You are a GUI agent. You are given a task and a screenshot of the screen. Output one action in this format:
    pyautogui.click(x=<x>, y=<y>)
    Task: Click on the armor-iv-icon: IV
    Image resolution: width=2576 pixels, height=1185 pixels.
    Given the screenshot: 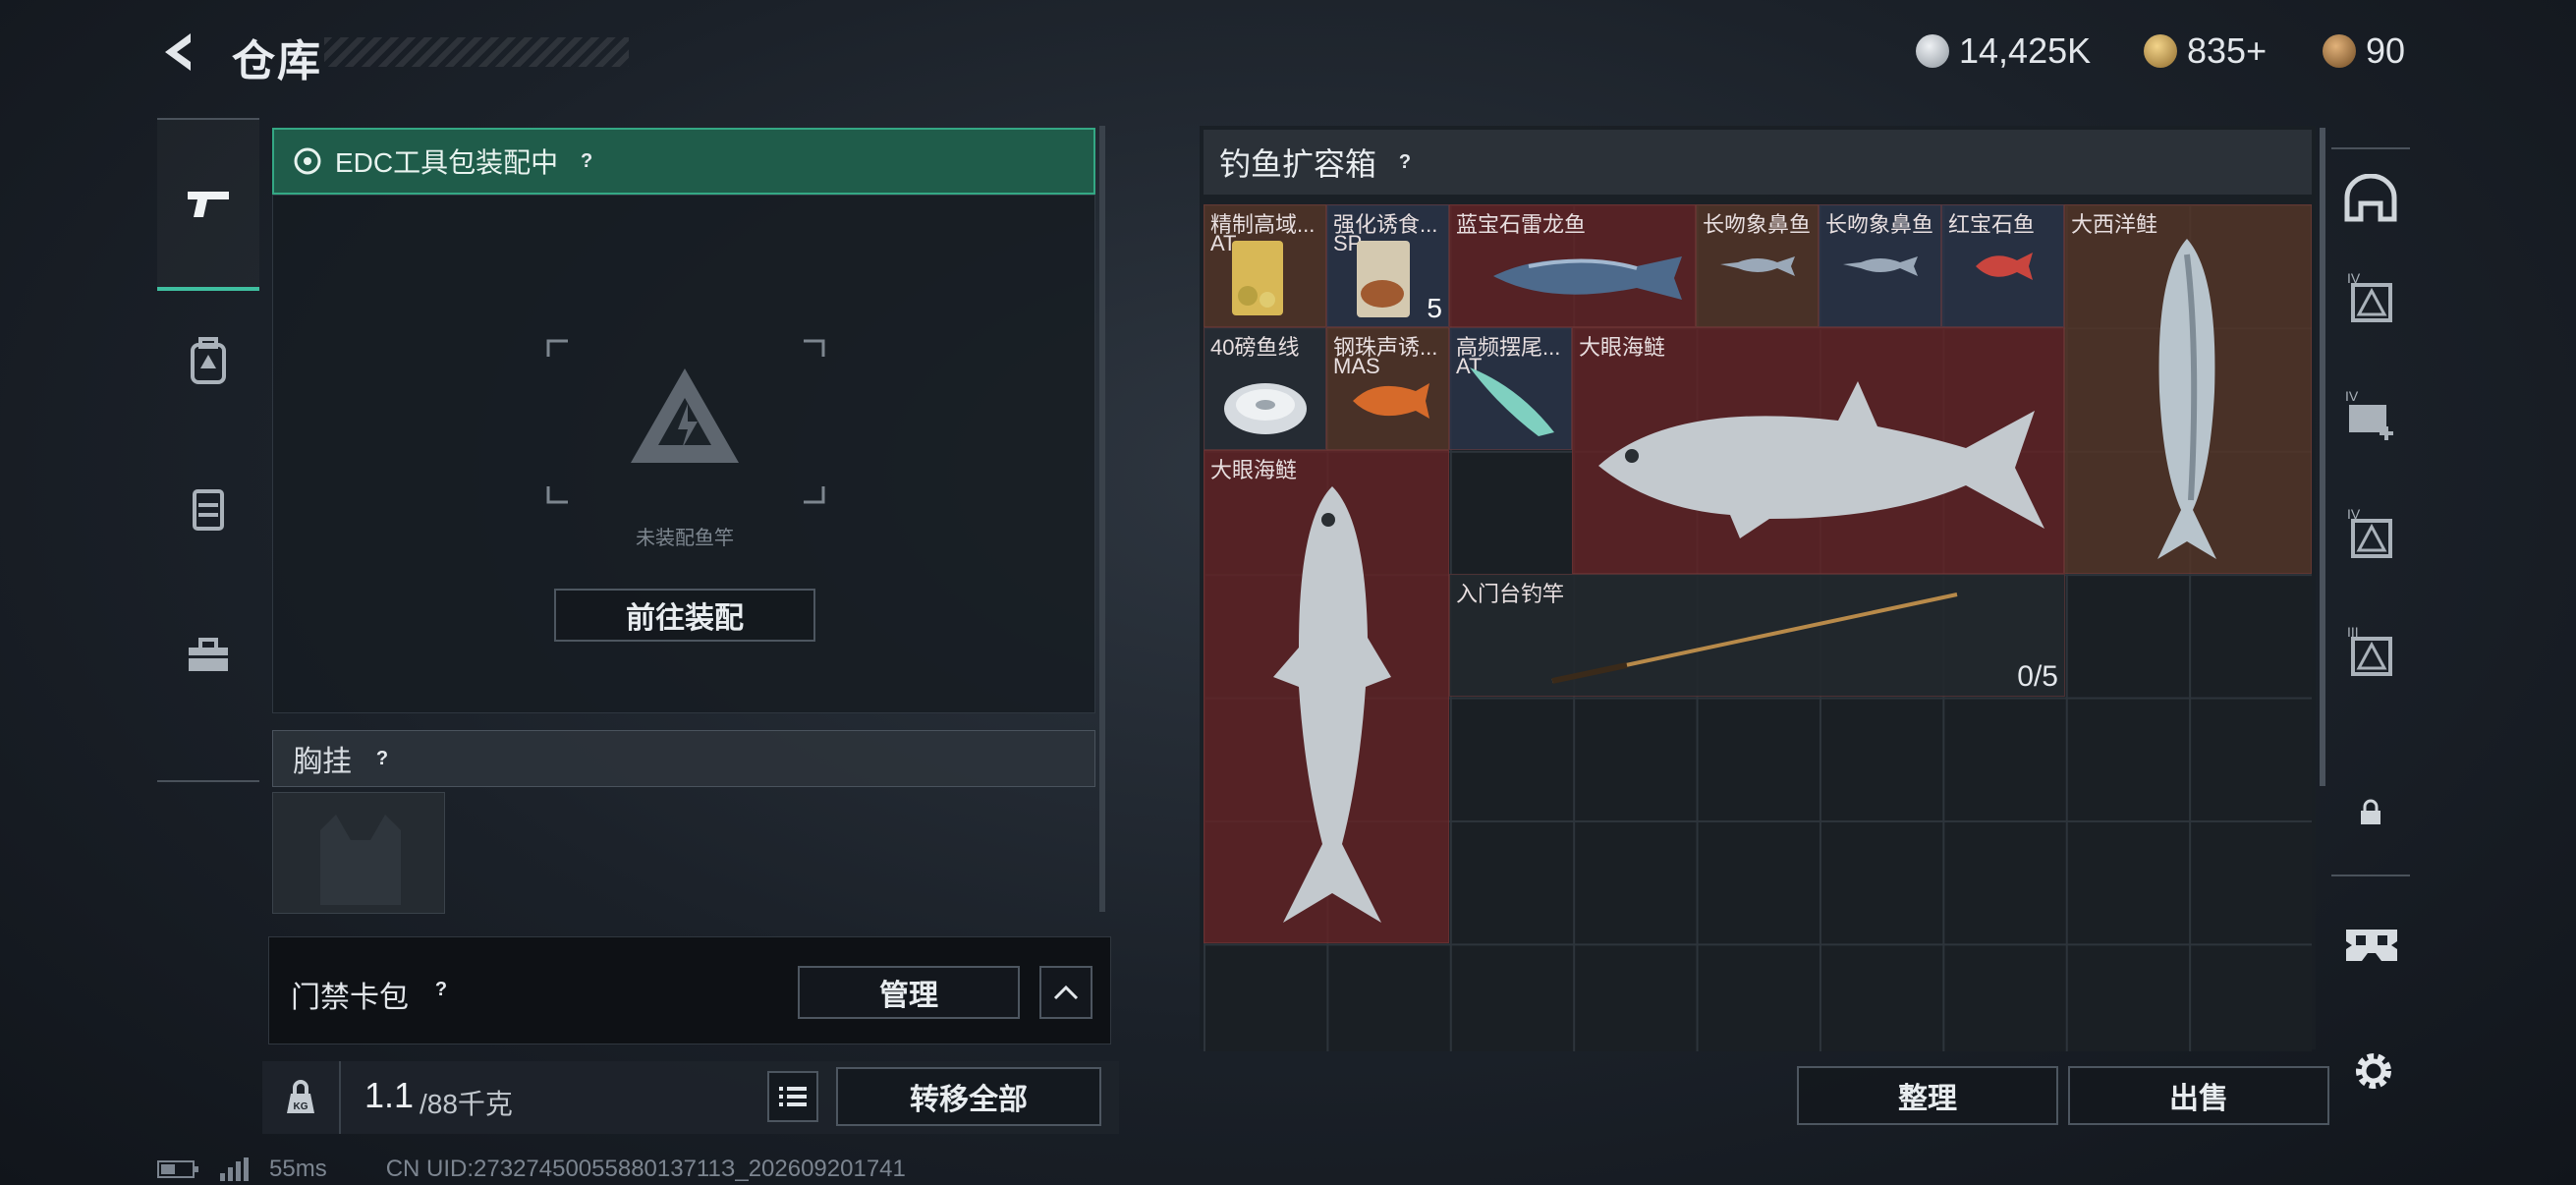 What is the action you would take?
    pyautogui.click(x=2369, y=296)
    